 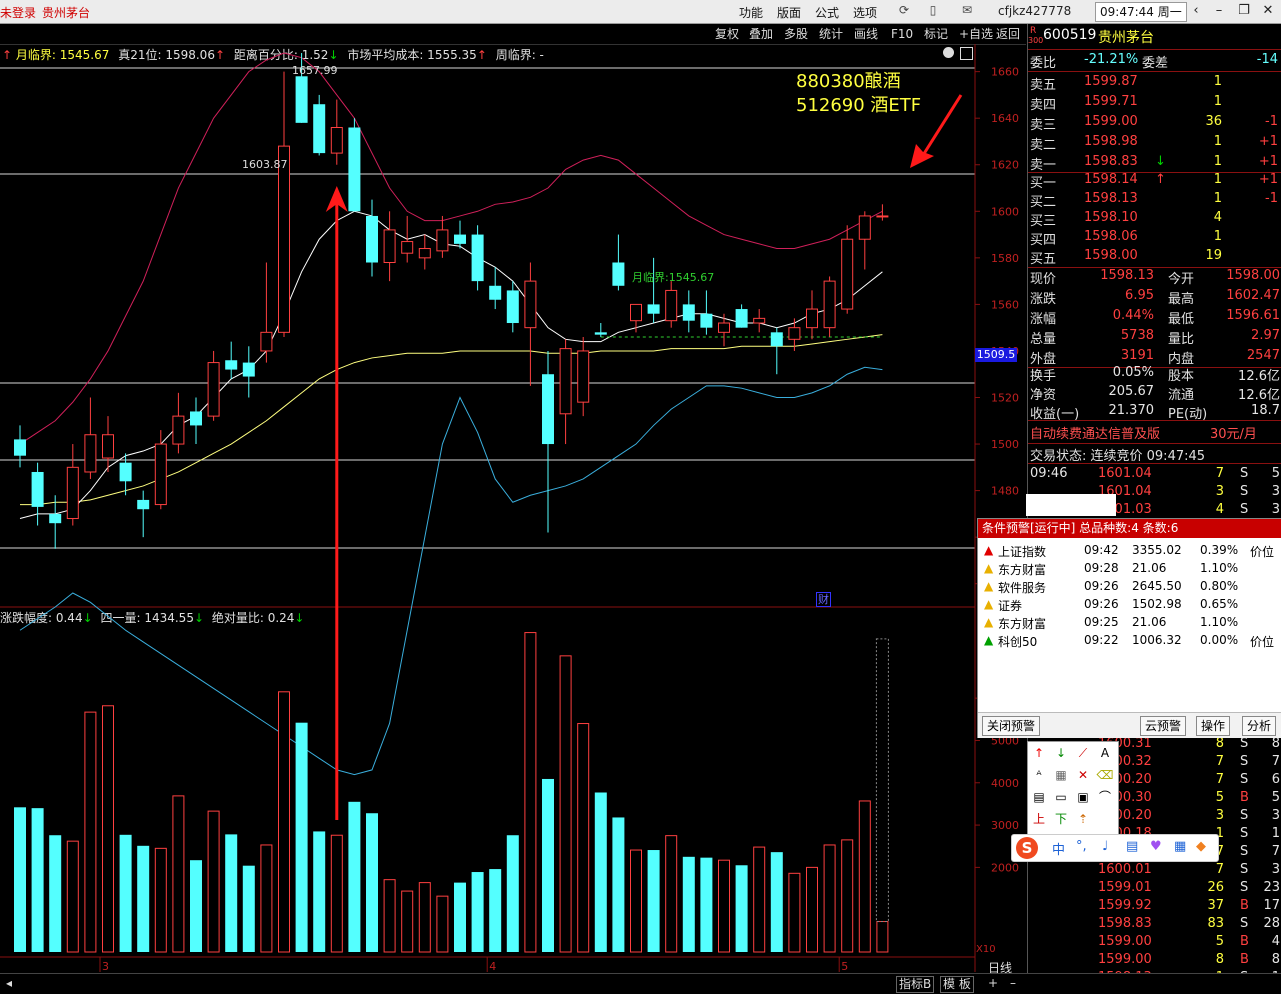 I want to click on back-icon: ‹, so click(x=1196, y=11).